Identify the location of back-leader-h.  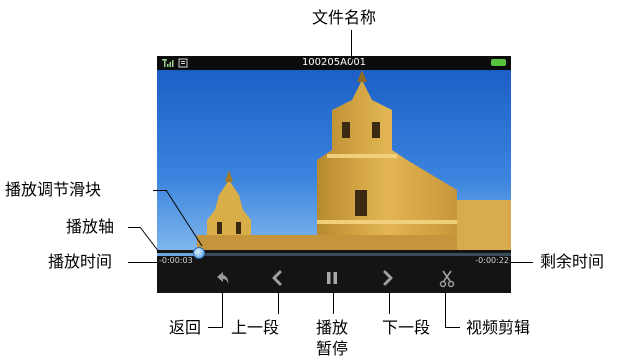
(215, 327).